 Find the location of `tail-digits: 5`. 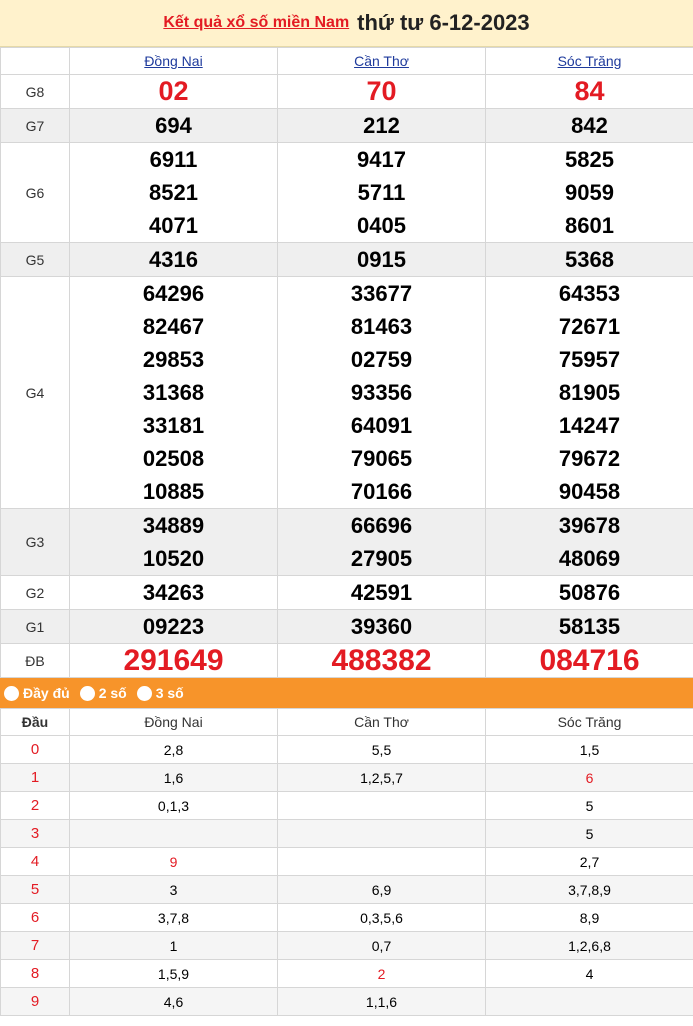

tail-digits: 5 is located at coordinates (589, 833).